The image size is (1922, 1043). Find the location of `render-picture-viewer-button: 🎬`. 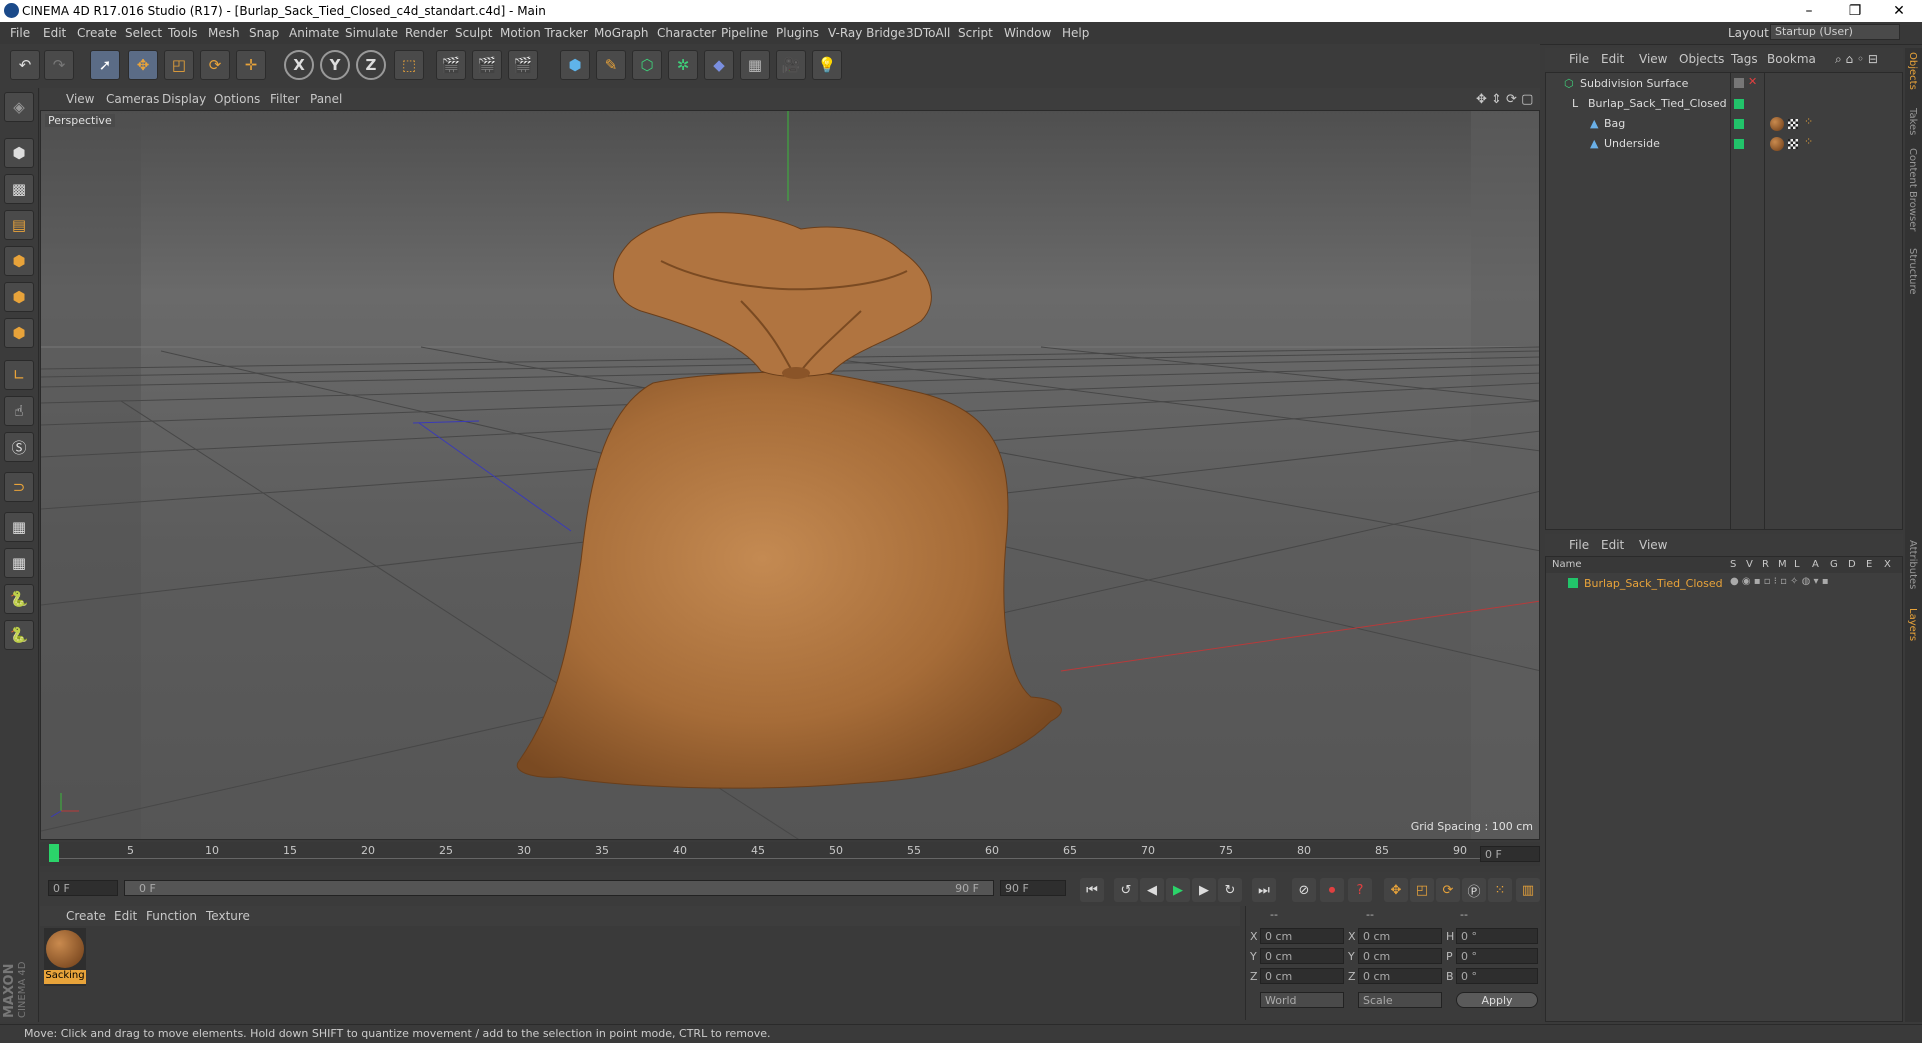

render-picture-viewer-button: 🎬 is located at coordinates (487, 65).